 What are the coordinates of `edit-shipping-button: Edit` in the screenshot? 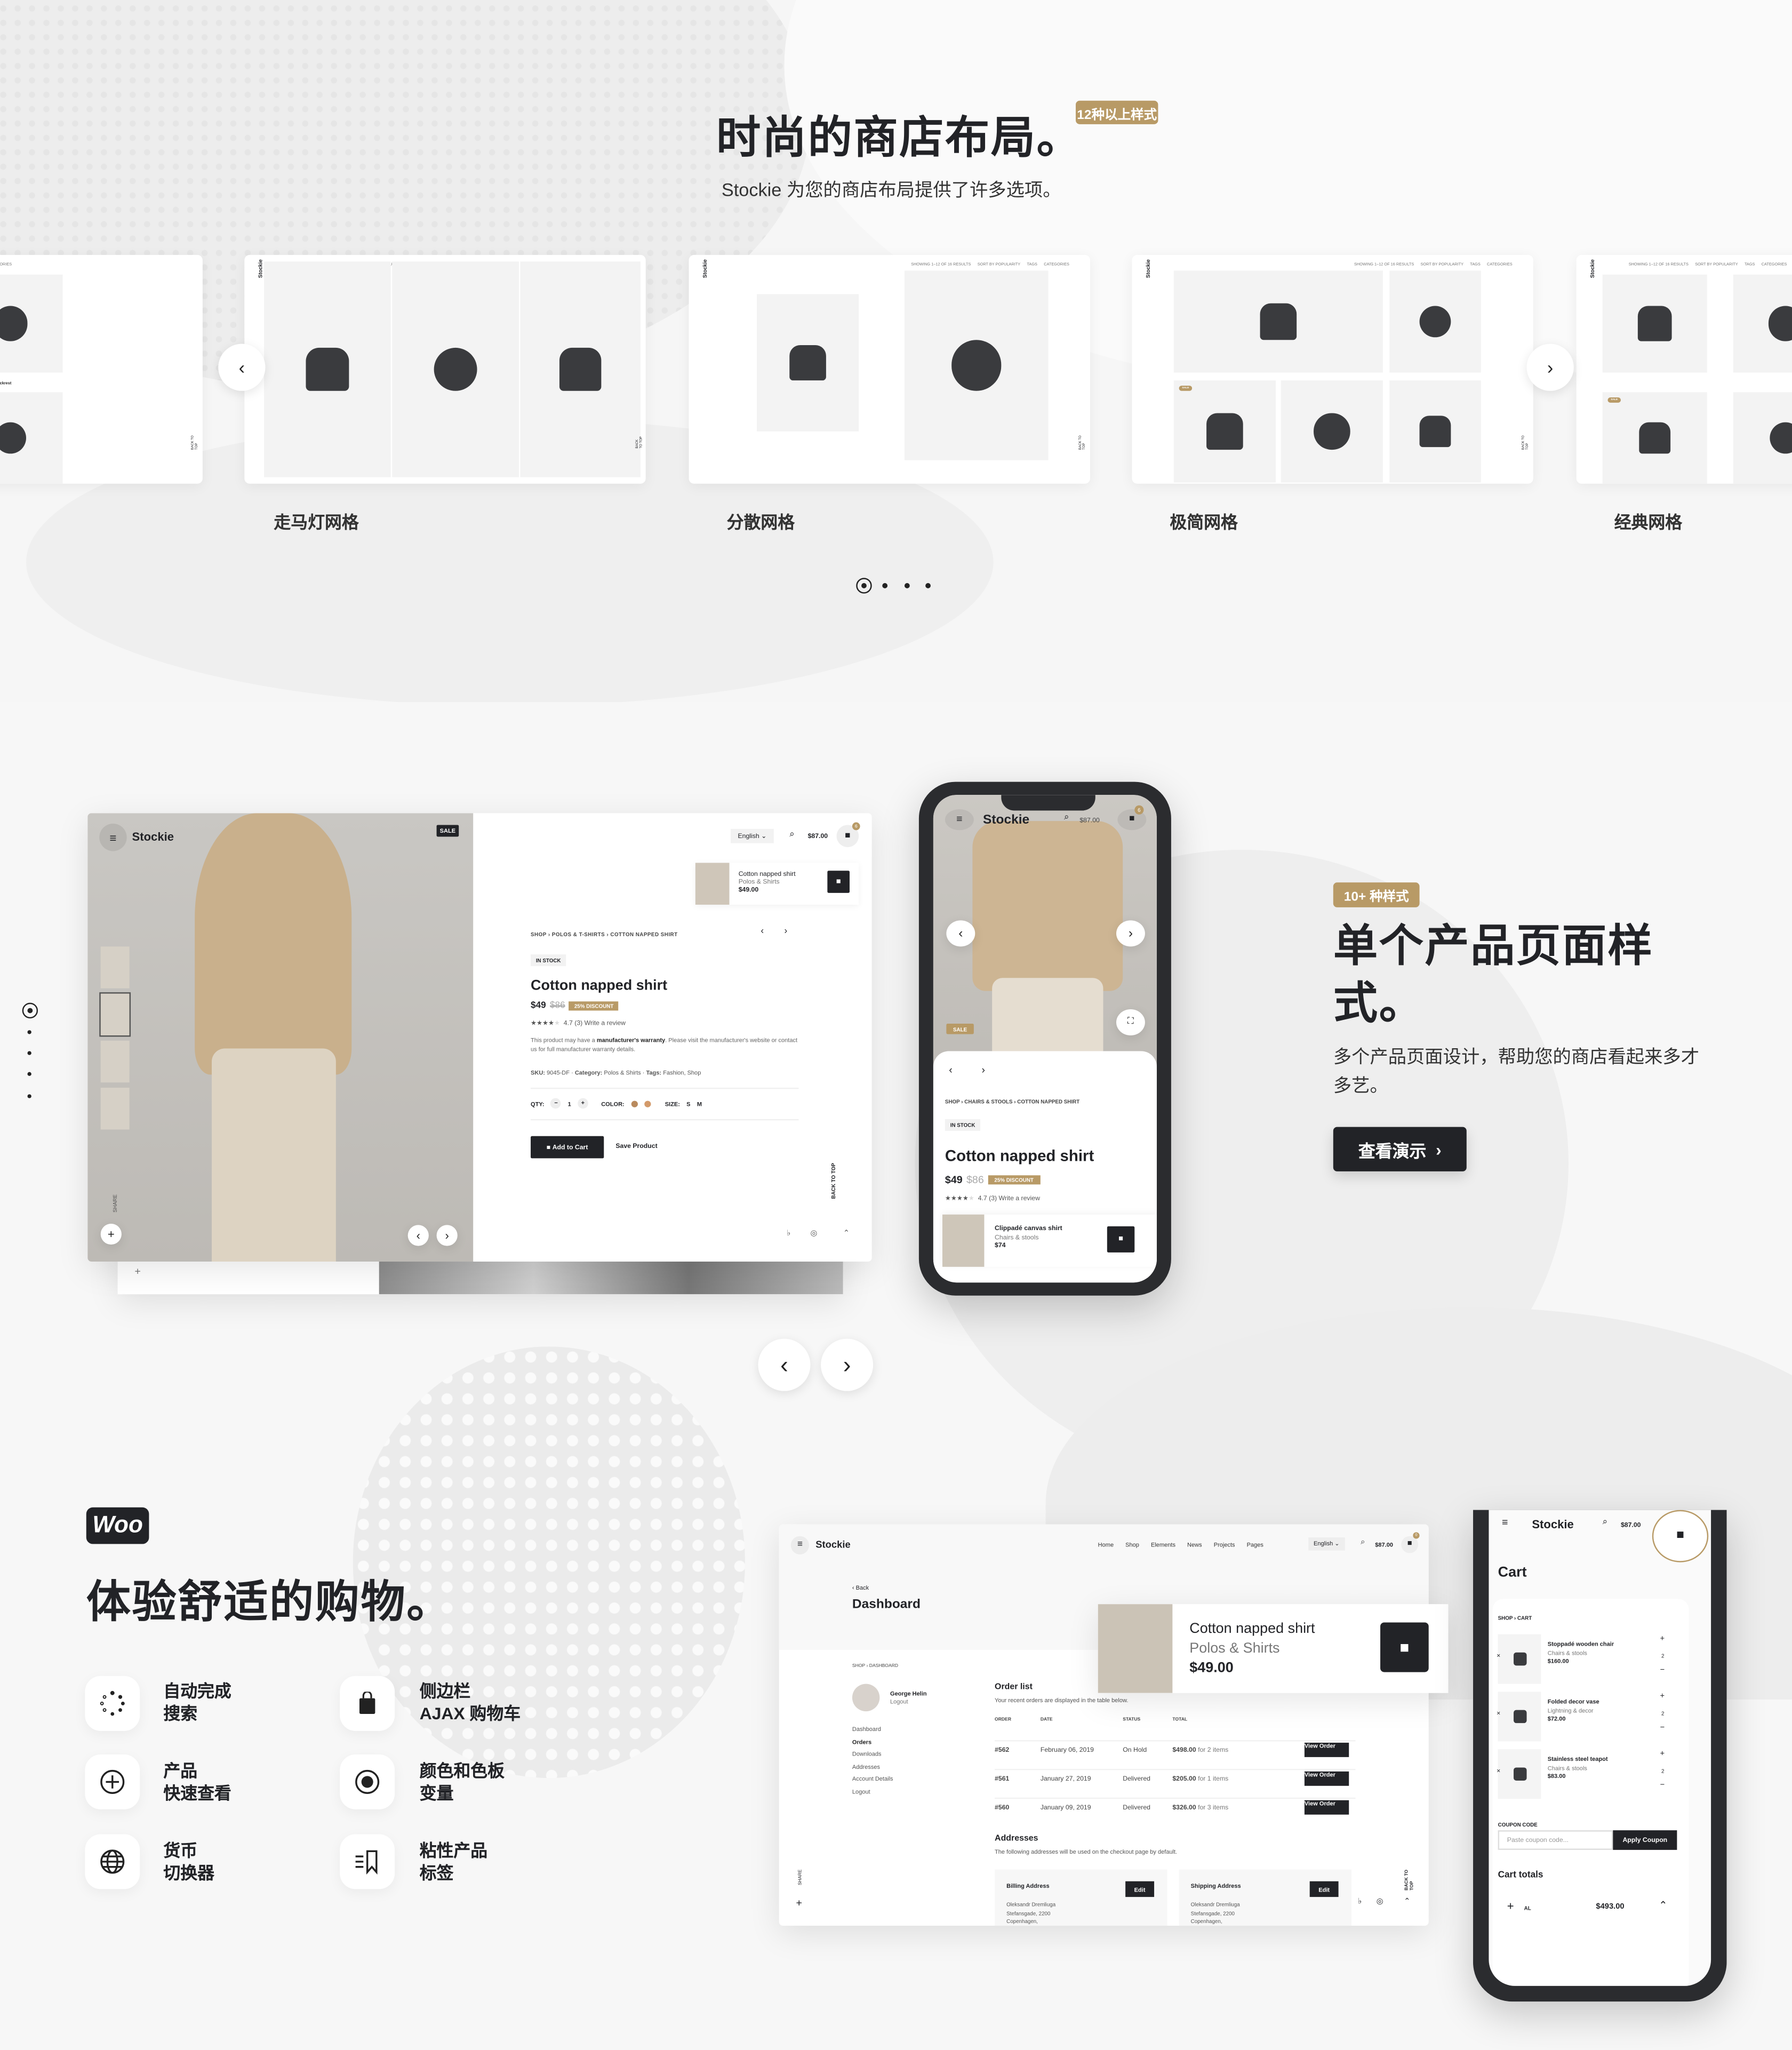 It's located at (1324, 1889).